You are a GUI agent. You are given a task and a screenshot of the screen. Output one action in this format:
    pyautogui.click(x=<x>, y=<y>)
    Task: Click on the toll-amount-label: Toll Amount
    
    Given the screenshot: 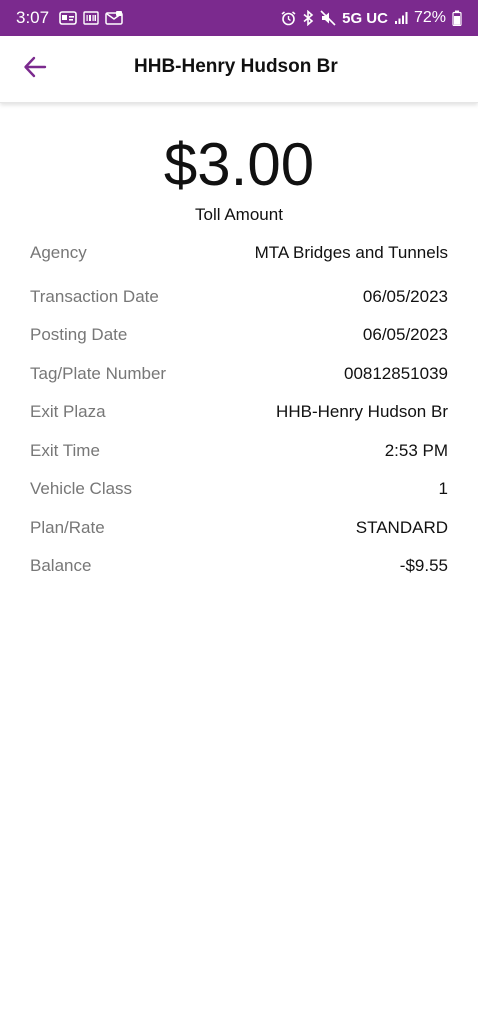 What is the action you would take?
    pyautogui.click(x=239, y=214)
    